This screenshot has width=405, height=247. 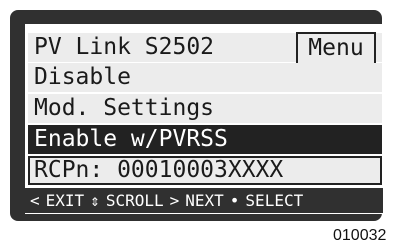 I want to click on device-title: PV Link S2502, so click(x=124, y=47).